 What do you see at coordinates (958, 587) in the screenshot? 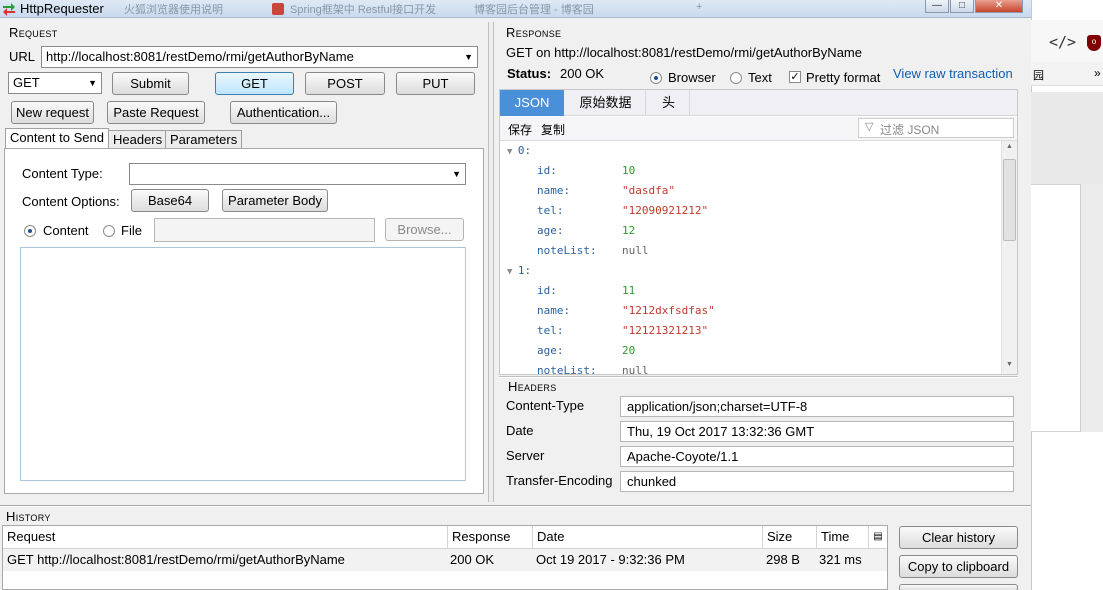
I see `history-extra-button` at bounding box center [958, 587].